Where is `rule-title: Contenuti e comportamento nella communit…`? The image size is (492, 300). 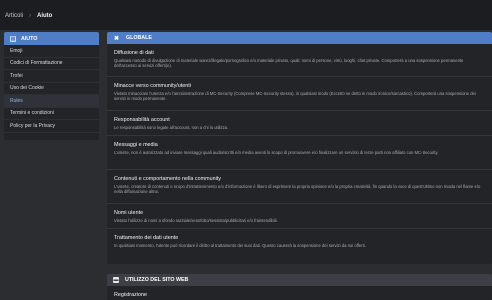
rule-title: Contenuti e comportamento nella communit… is located at coordinates (167, 179).